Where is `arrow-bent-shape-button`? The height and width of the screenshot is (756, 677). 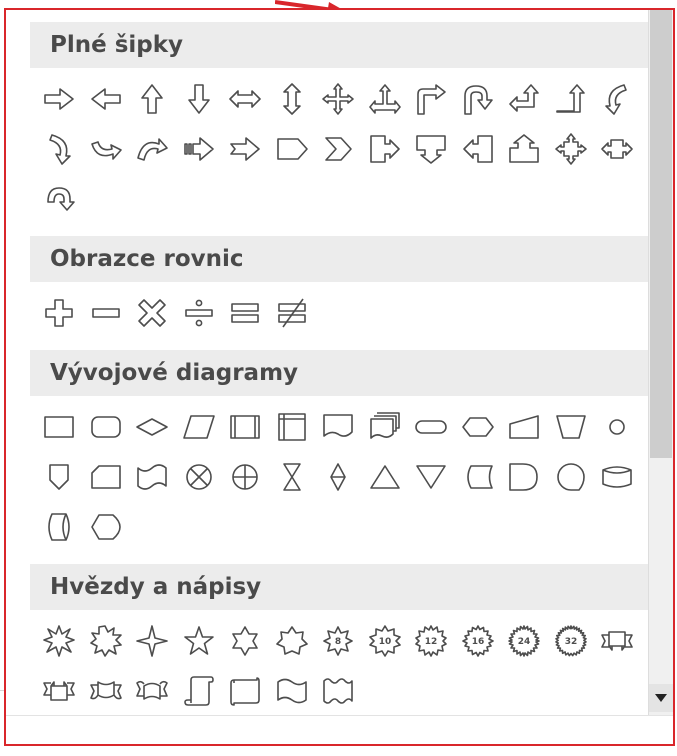
arrow-bent-shape-button is located at coordinates (431, 99).